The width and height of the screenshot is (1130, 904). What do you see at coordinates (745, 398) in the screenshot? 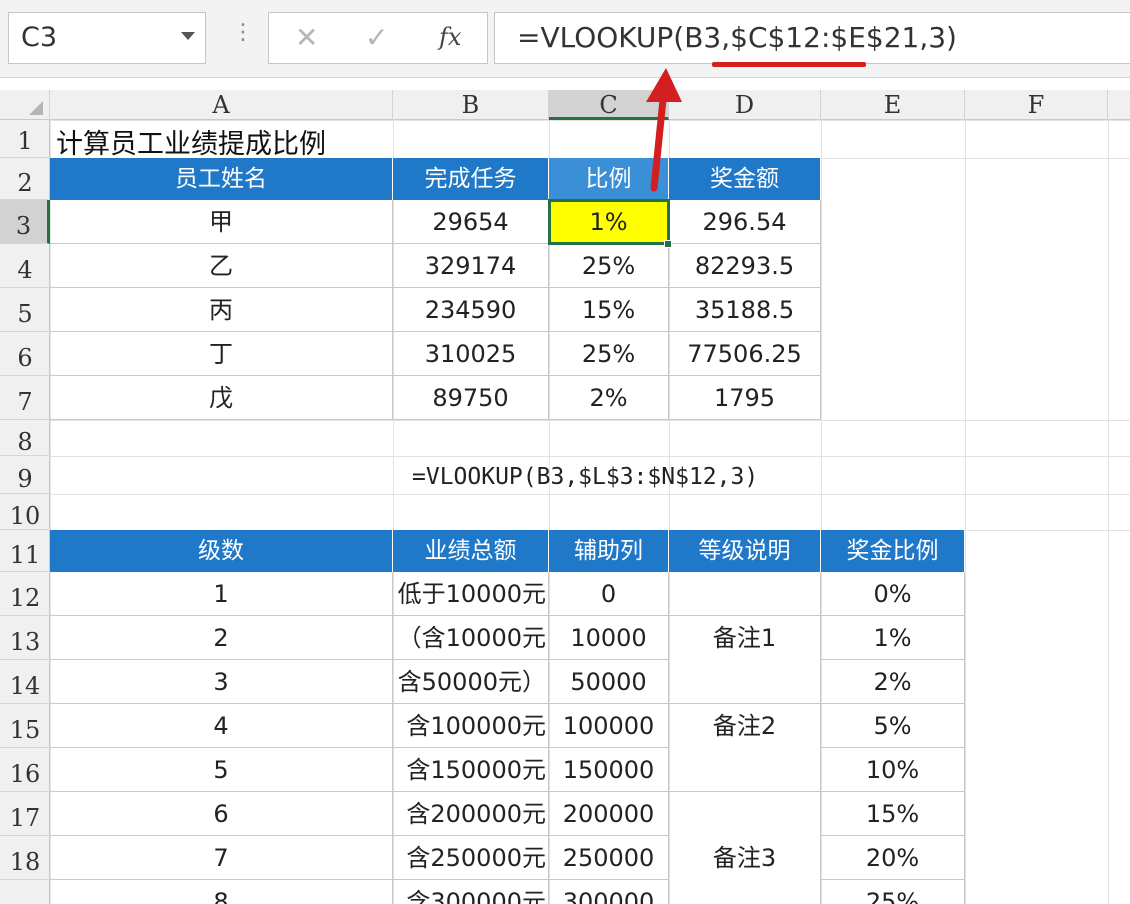
I see `table-cell: 1795` at bounding box center [745, 398].